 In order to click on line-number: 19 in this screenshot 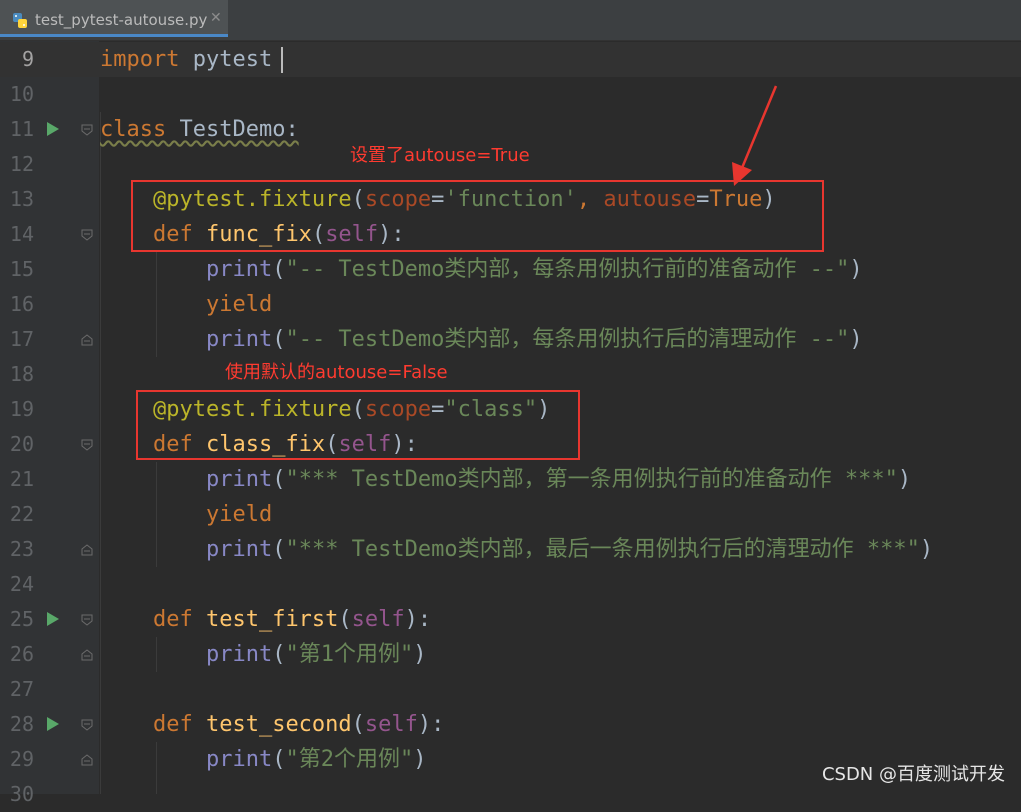, I will do `click(21, 409)`.